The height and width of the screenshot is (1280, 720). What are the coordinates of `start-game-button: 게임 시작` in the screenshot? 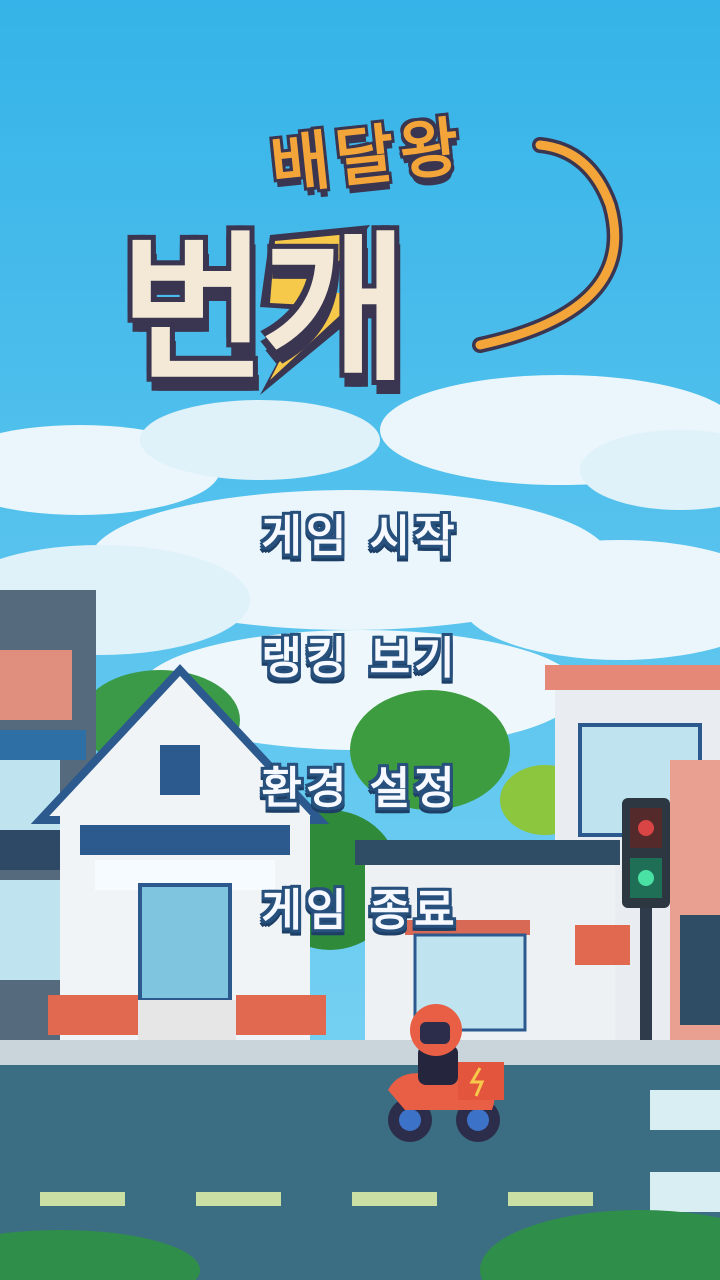 It's located at (360, 532).